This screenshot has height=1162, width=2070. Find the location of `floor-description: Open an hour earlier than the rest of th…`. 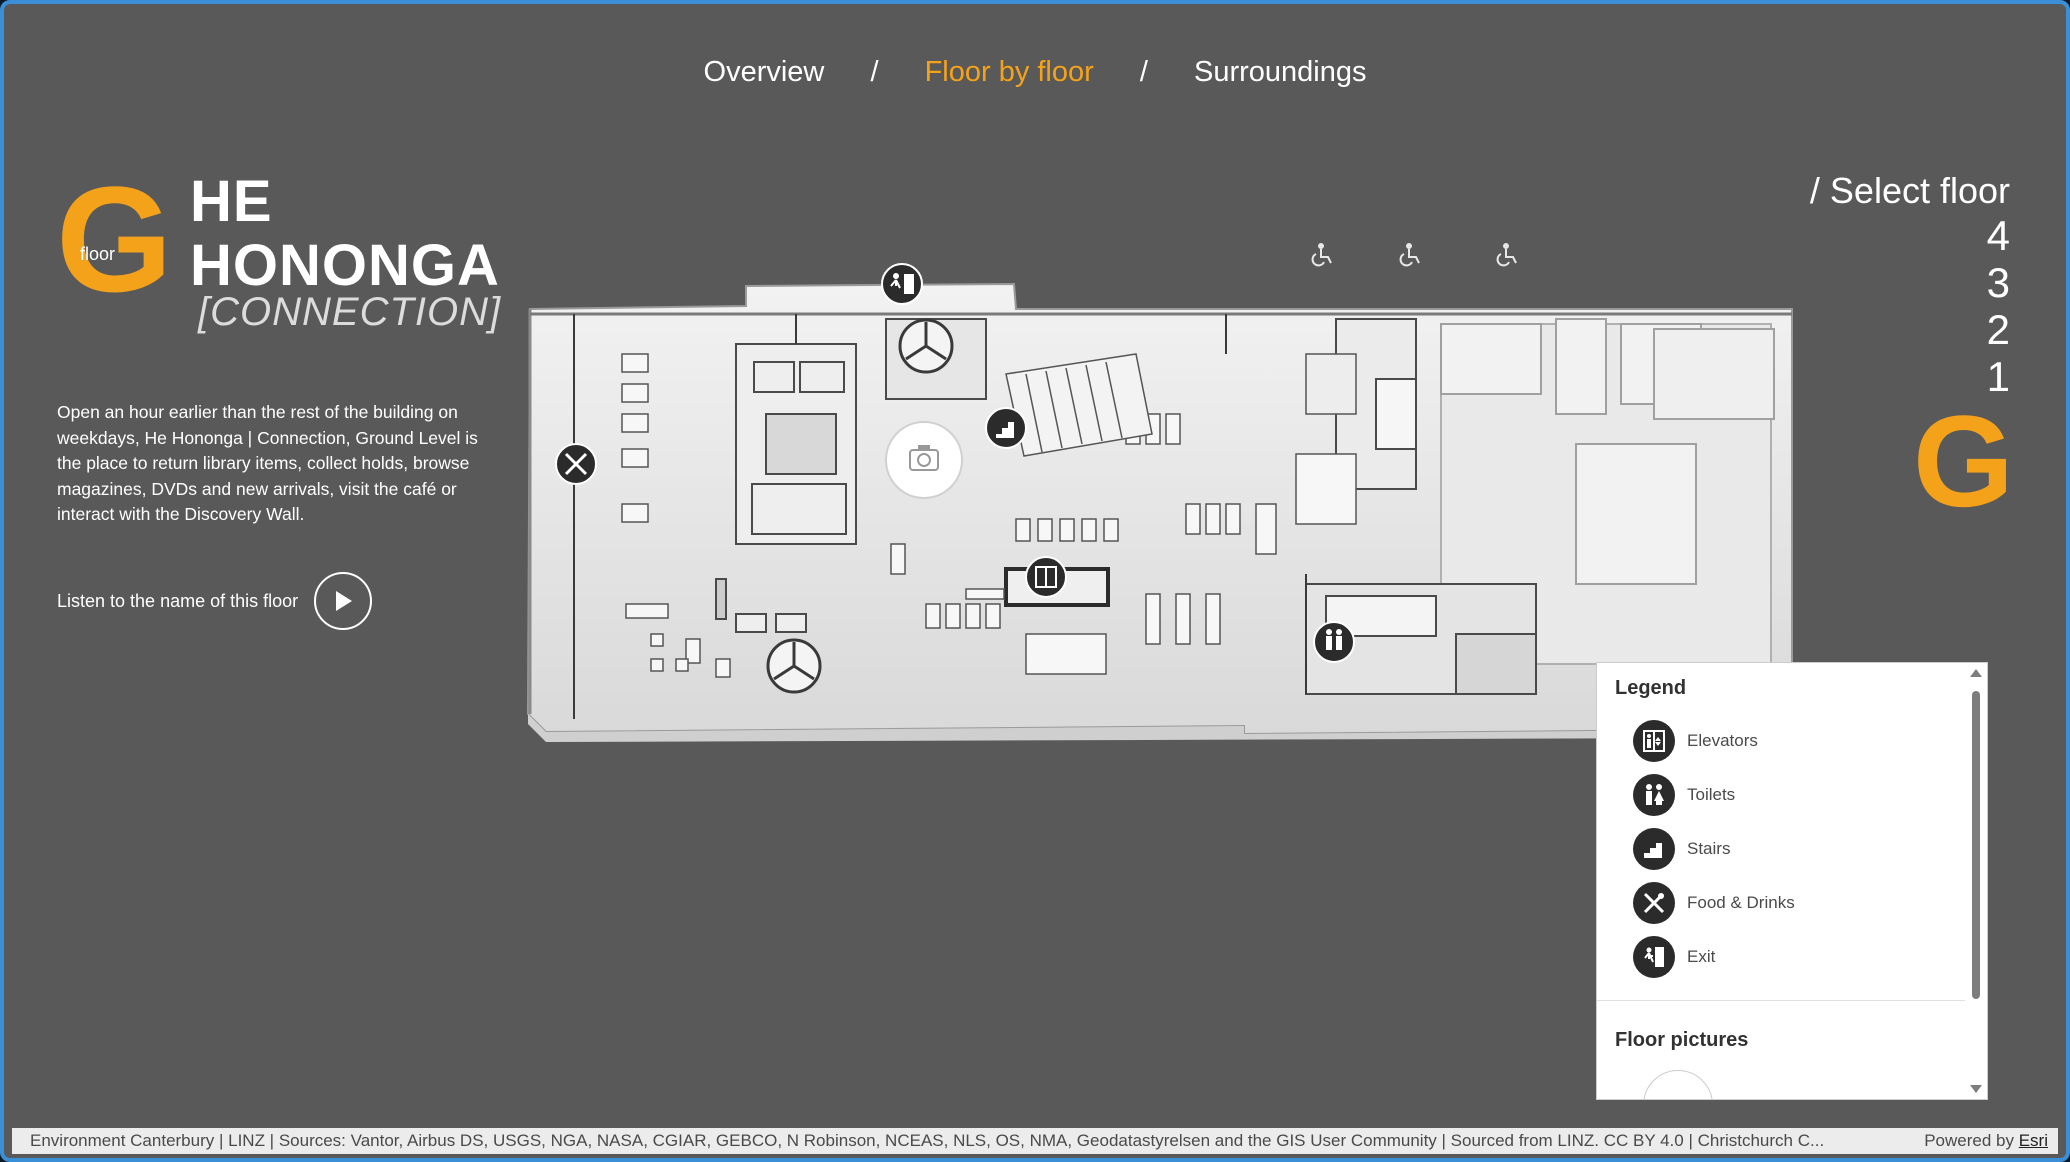

floor-description: Open an hour earlier than the rest of th… is located at coordinates (267, 463).